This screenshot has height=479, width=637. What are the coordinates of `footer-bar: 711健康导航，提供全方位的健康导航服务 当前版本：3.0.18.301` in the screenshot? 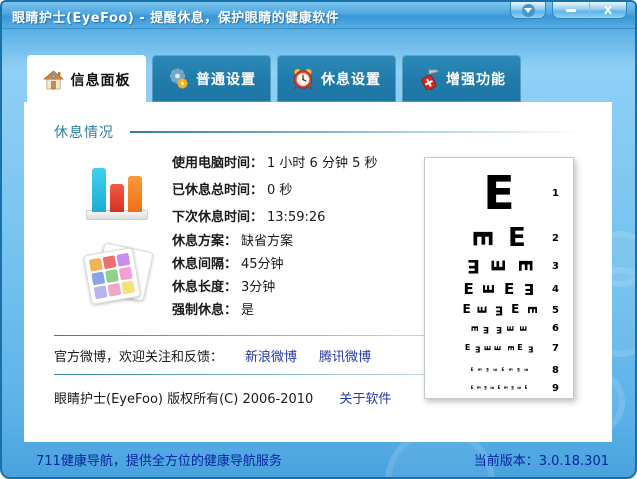 It's located at (318, 457).